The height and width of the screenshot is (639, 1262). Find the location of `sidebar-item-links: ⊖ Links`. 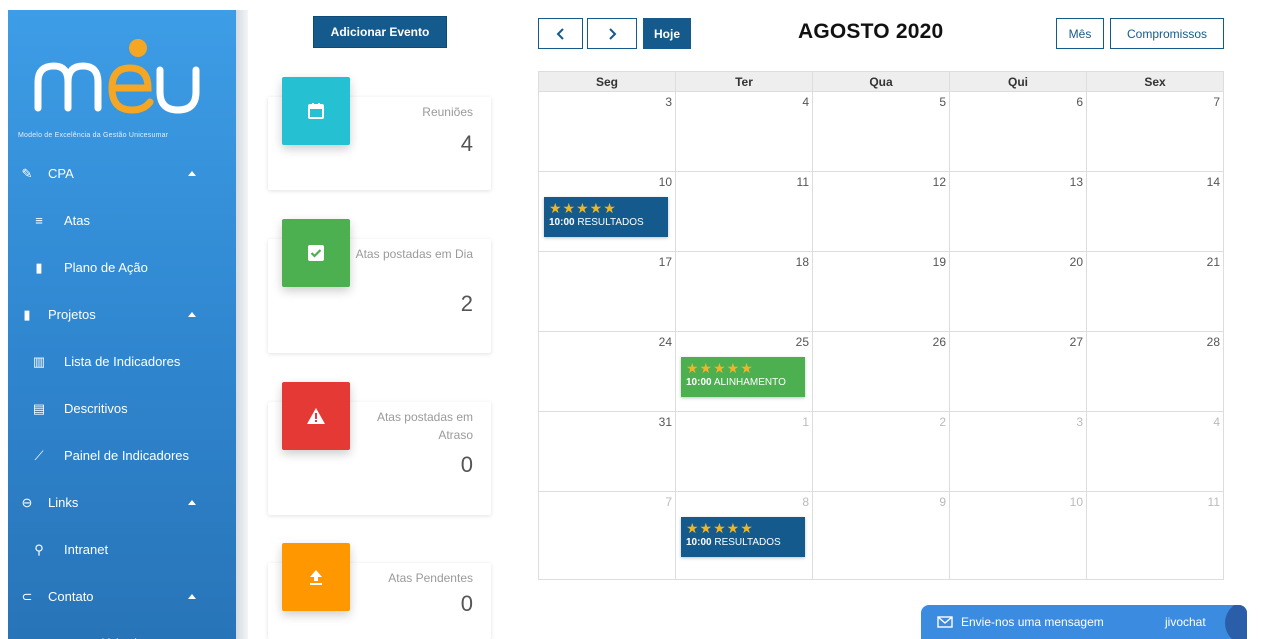

sidebar-item-links: ⊖ Links is located at coordinates (122, 502).